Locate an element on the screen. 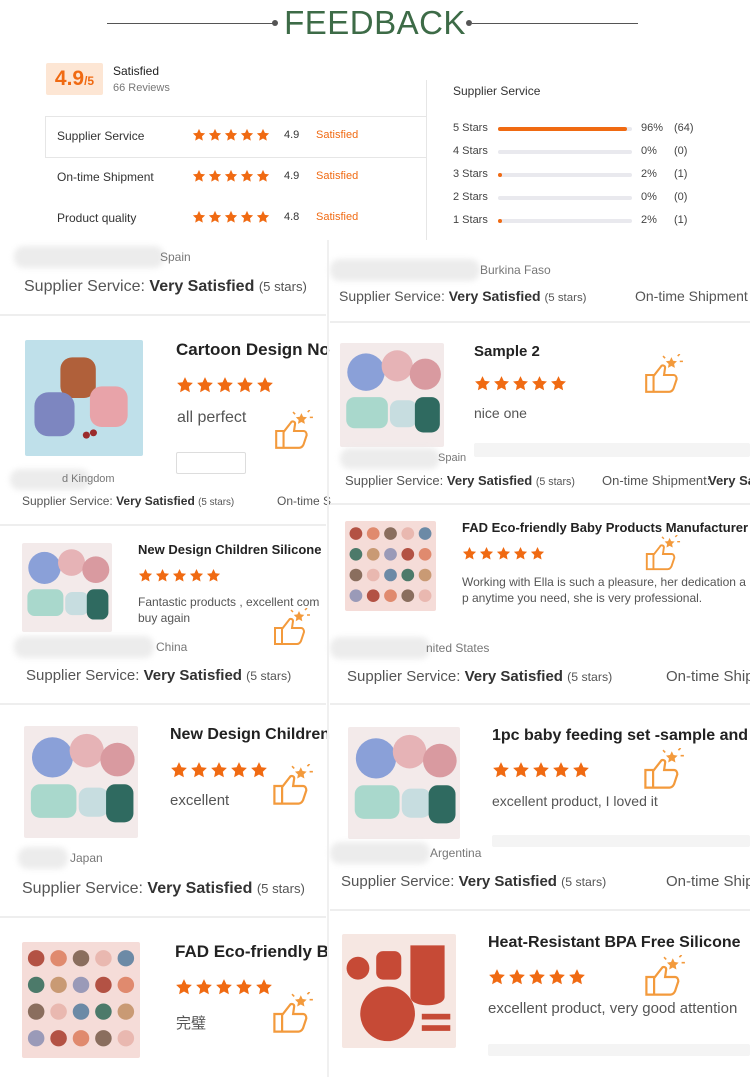 The image size is (750, 1077). distribution-title: Supplier Service is located at coordinates (497, 91).